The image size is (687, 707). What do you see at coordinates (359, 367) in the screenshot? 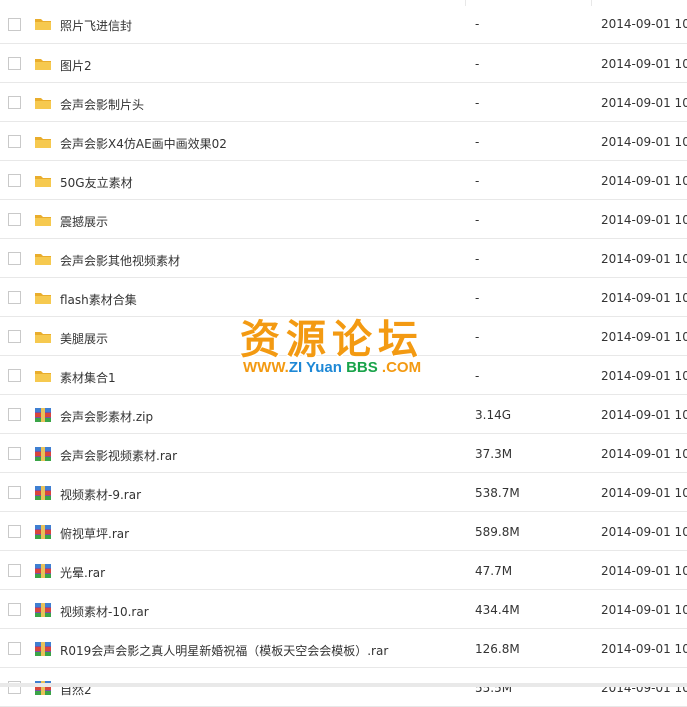
I see `watermark-url-part: BBS` at bounding box center [359, 367].